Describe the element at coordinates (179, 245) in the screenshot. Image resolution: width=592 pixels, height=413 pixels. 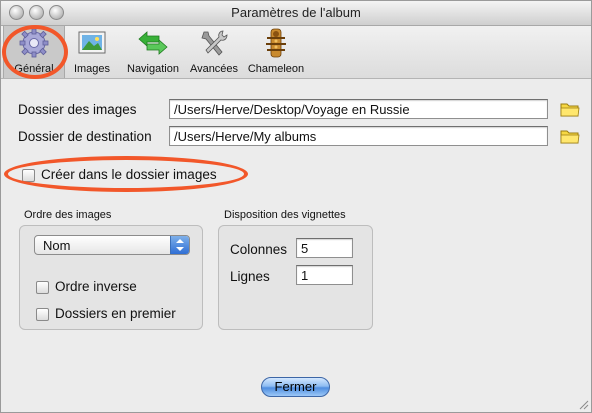
I see `popup-arrows-icon` at that location.